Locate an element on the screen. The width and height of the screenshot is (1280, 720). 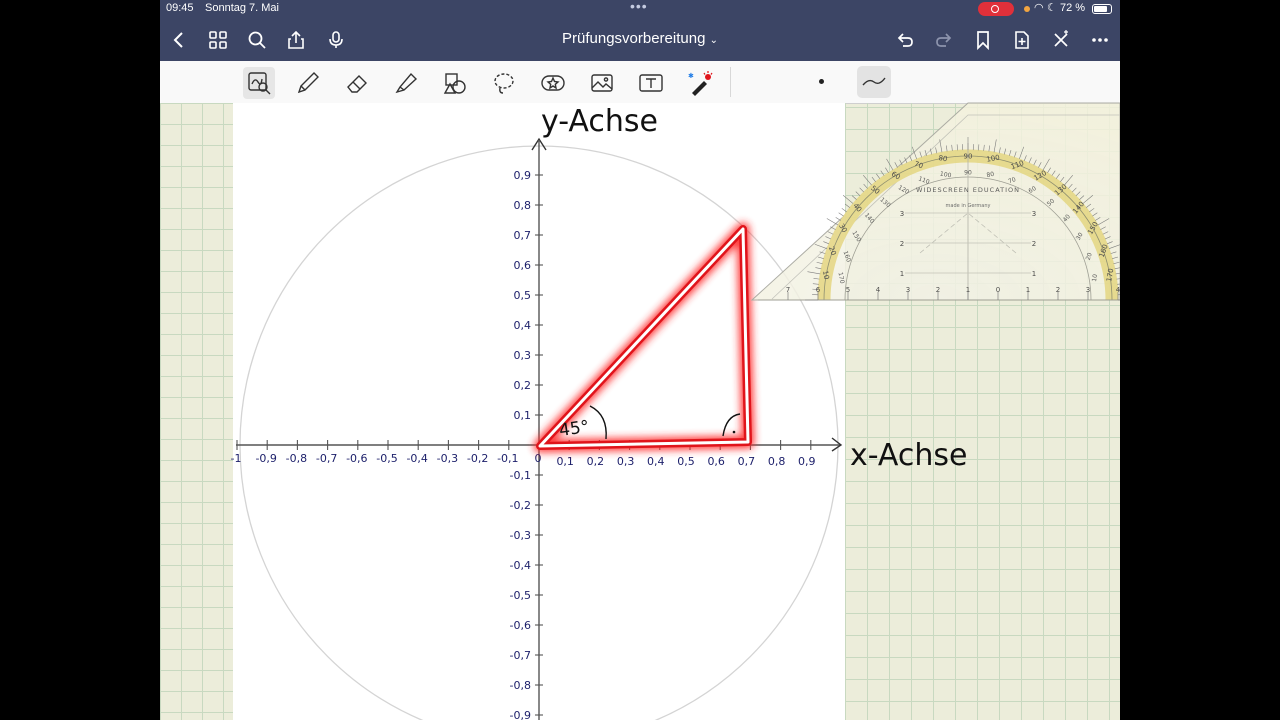
bookmark-icon is located at coordinates (983, 39).